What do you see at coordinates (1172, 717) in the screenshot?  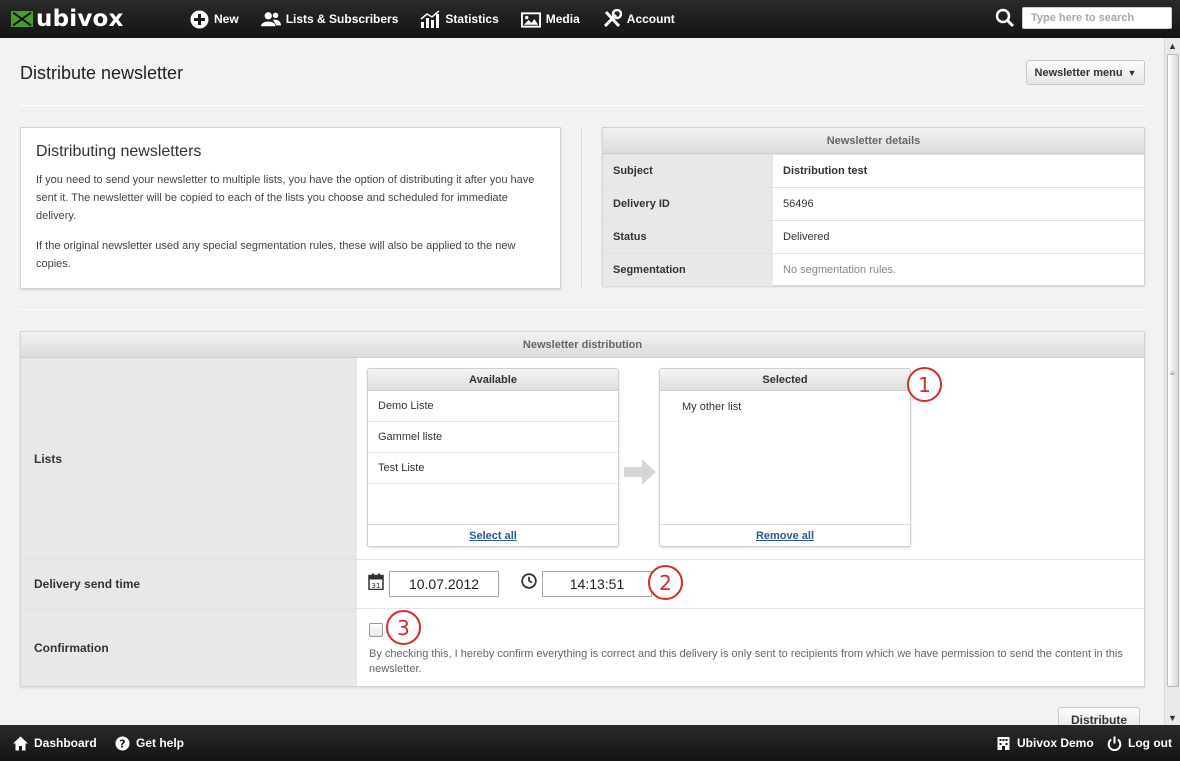 I see `scroll-down-arrow-icon: ▼` at bounding box center [1172, 717].